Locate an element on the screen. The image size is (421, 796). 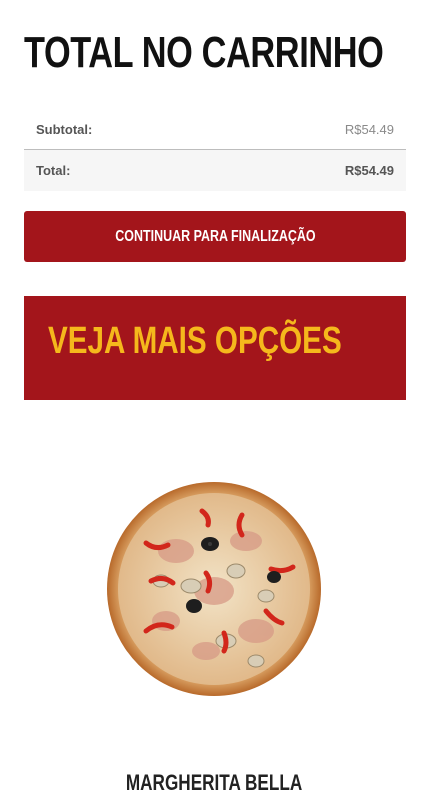
product-name-text: MARGHERITA BELLA is located at coordinates (214, 782).